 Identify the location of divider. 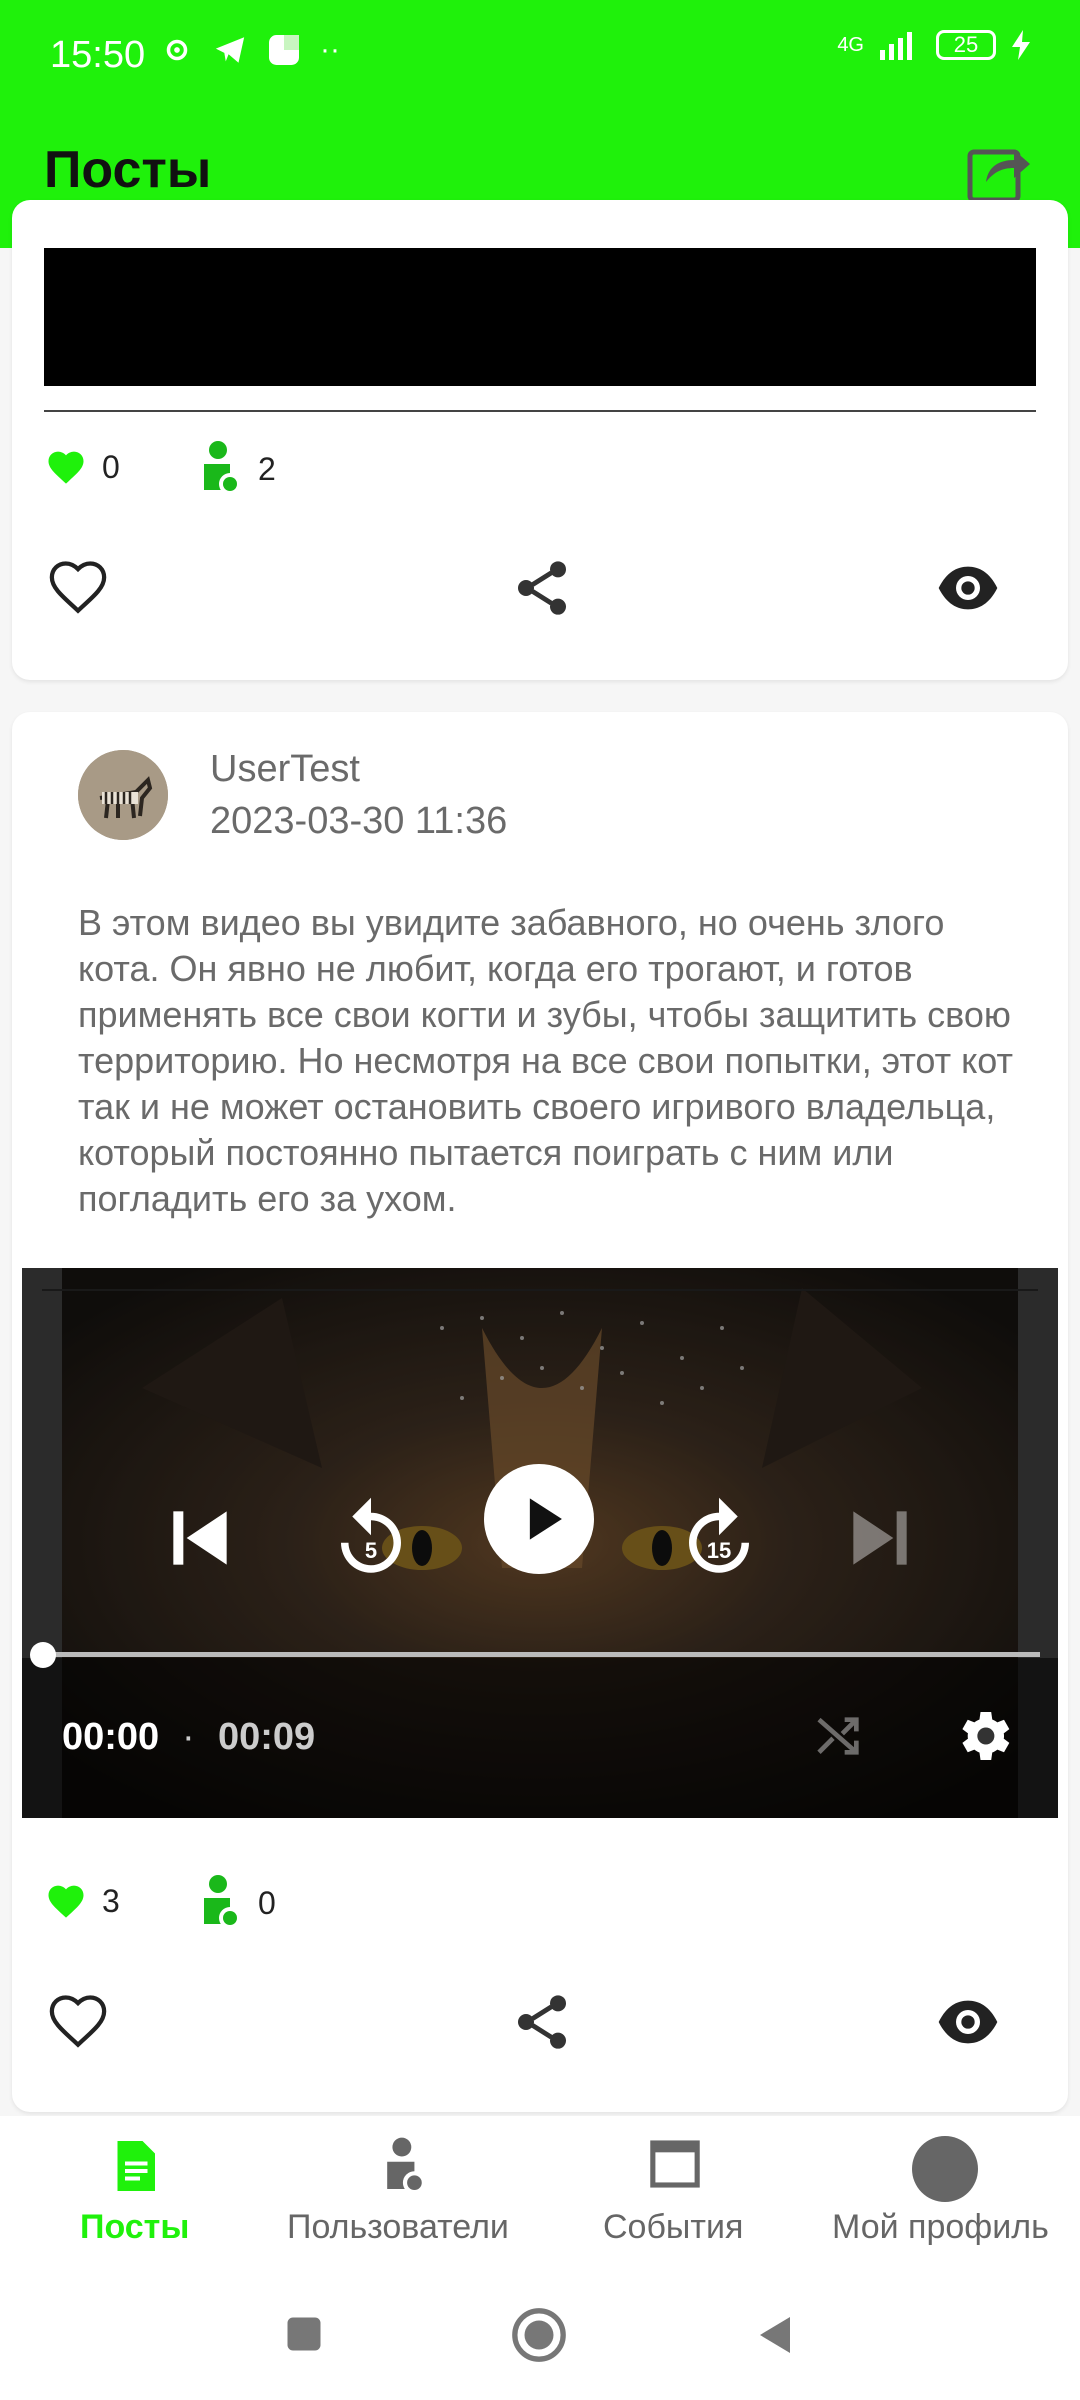
(540, 411).